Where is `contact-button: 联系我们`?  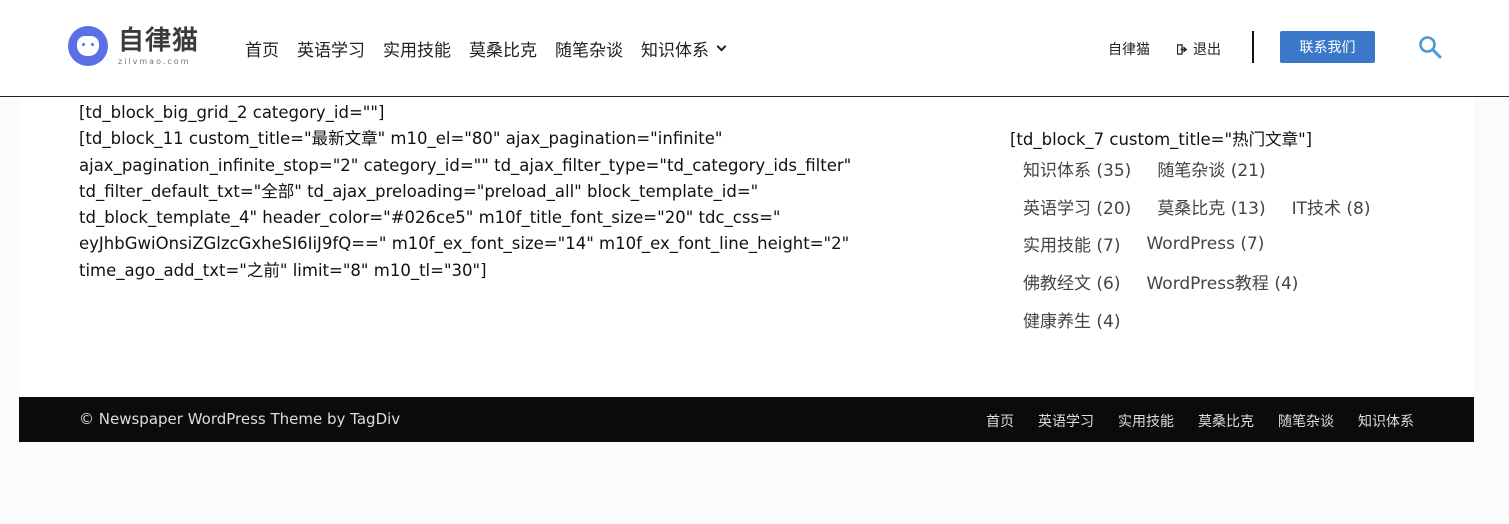 contact-button: 联系我们 is located at coordinates (1327, 47).